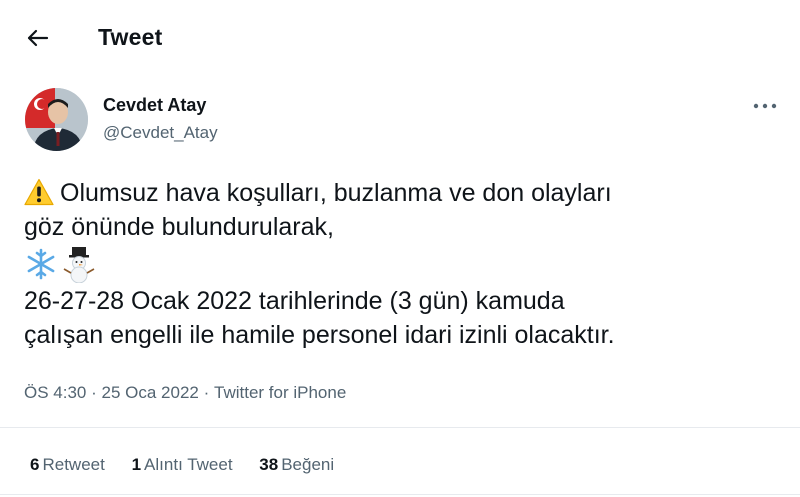 Image resolution: width=800 pixels, height=497 pixels. I want to click on more-dots-icon, so click(765, 106).